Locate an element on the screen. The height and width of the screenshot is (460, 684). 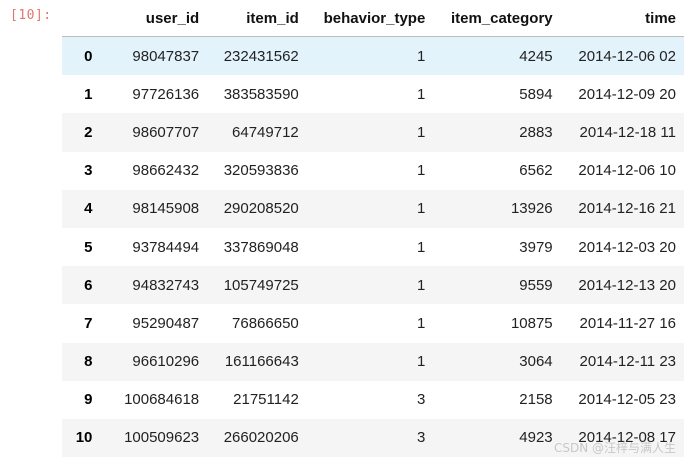
behavior-type-column-header: behavior_type is located at coordinates (370, 18).